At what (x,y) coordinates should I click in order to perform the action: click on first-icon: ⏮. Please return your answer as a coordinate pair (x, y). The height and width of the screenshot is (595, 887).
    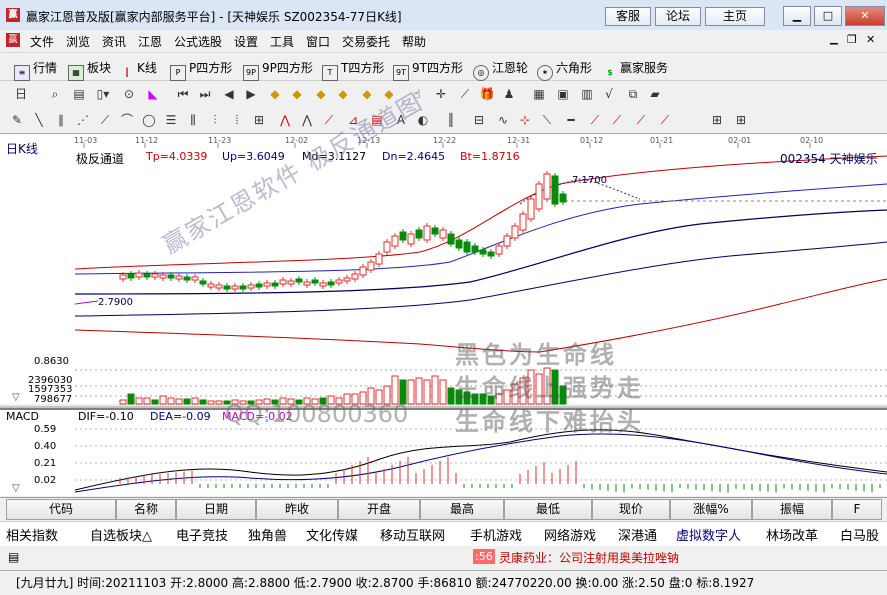
    Looking at the image, I should click on (183, 94).